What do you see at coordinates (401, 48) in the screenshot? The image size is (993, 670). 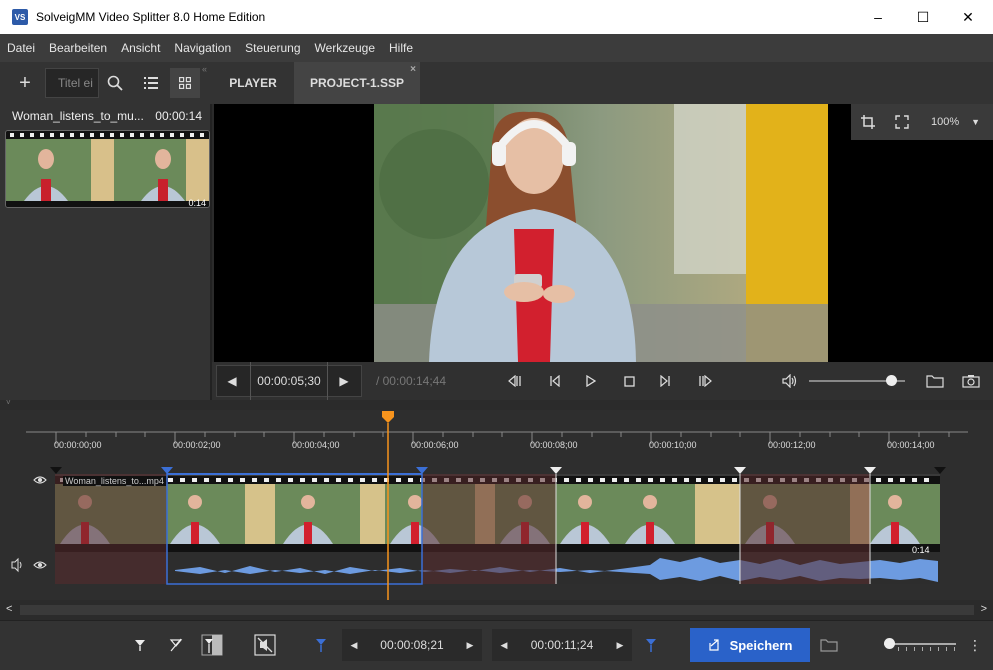 I see `menu-hilfe: Hilfe` at bounding box center [401, 48].